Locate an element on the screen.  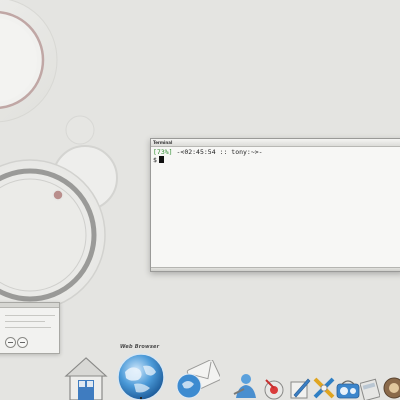
pen-icon is located at coordinates (300, 388).